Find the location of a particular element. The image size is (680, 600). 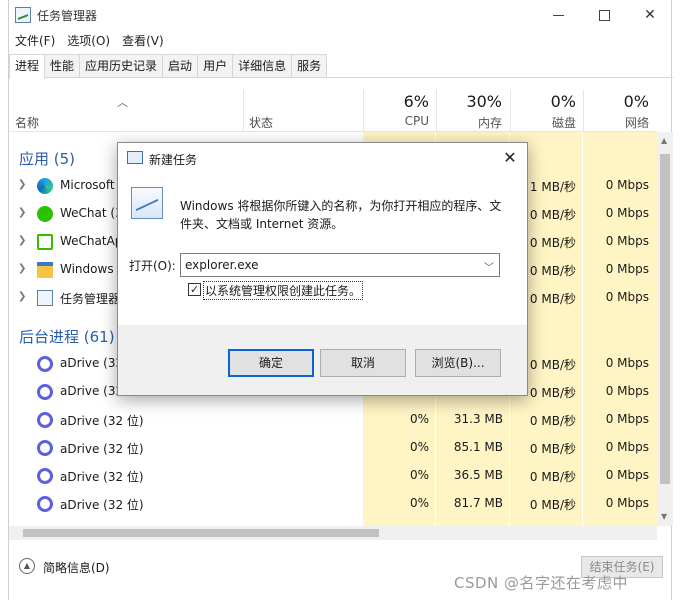

process-name: Windows is located at coordinates (87, 269).